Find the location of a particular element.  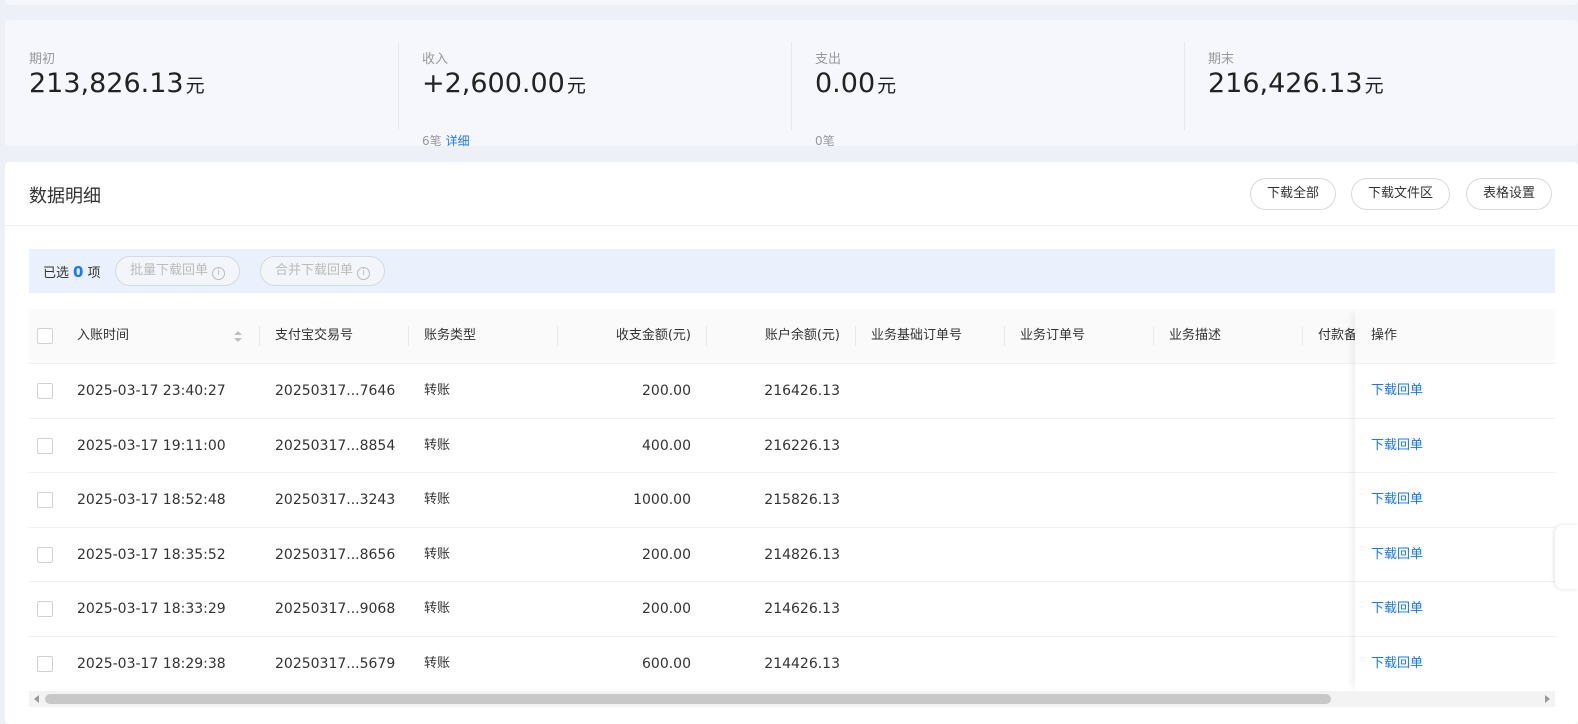

select-all-checkbox is located at coordinates (45, 336).